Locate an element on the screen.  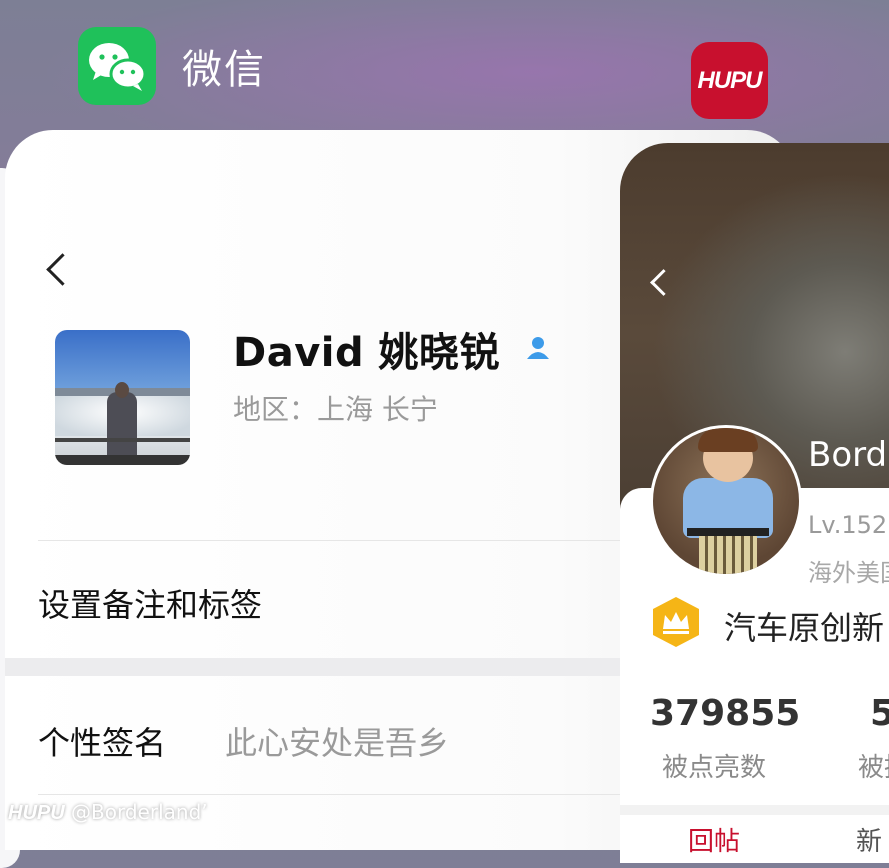
divider is located at coordinates (754, 810).